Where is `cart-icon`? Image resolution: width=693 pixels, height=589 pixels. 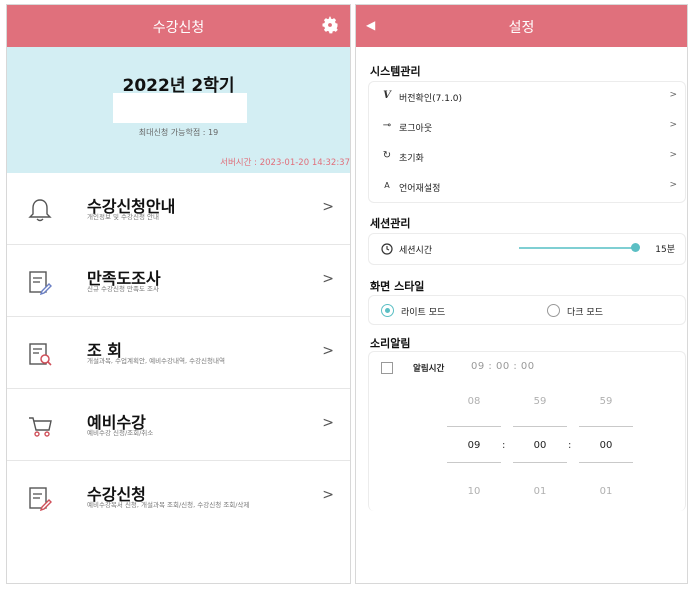
cart-icon is located at coordinates (40, 427).